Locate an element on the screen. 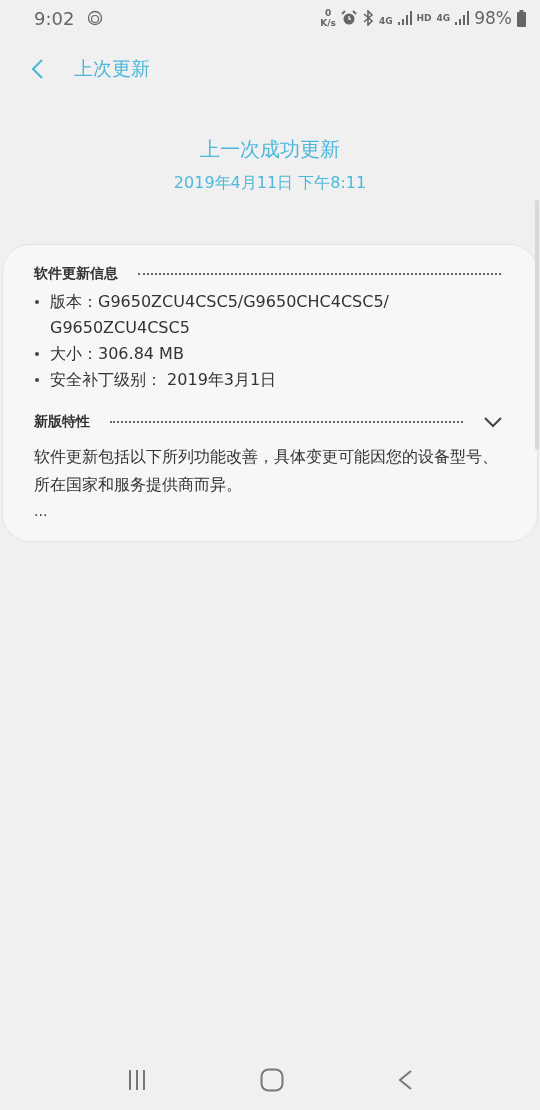  info-item: 大小：306.84 MB is located at coordinates (117, 354).